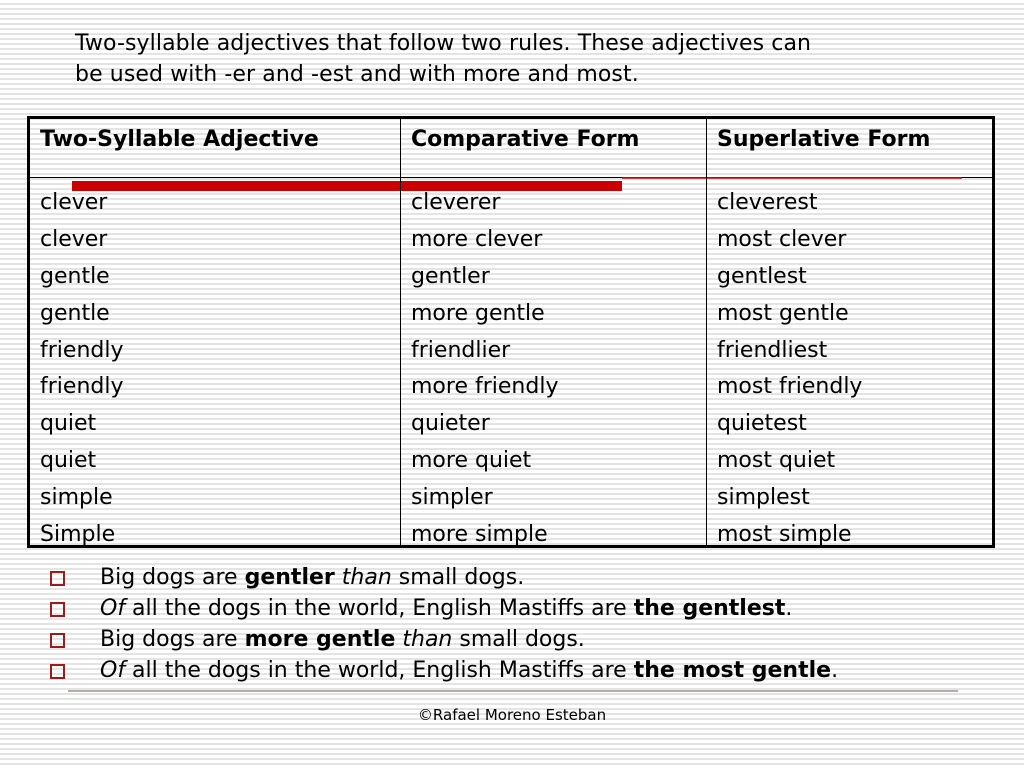 This screenshot has width=1024, height=768. What do you see at coordinates (179, 139) in the screenshot?
I see `header-adjective: Two-Syllable Adjective` at bounding box center [179, 139].